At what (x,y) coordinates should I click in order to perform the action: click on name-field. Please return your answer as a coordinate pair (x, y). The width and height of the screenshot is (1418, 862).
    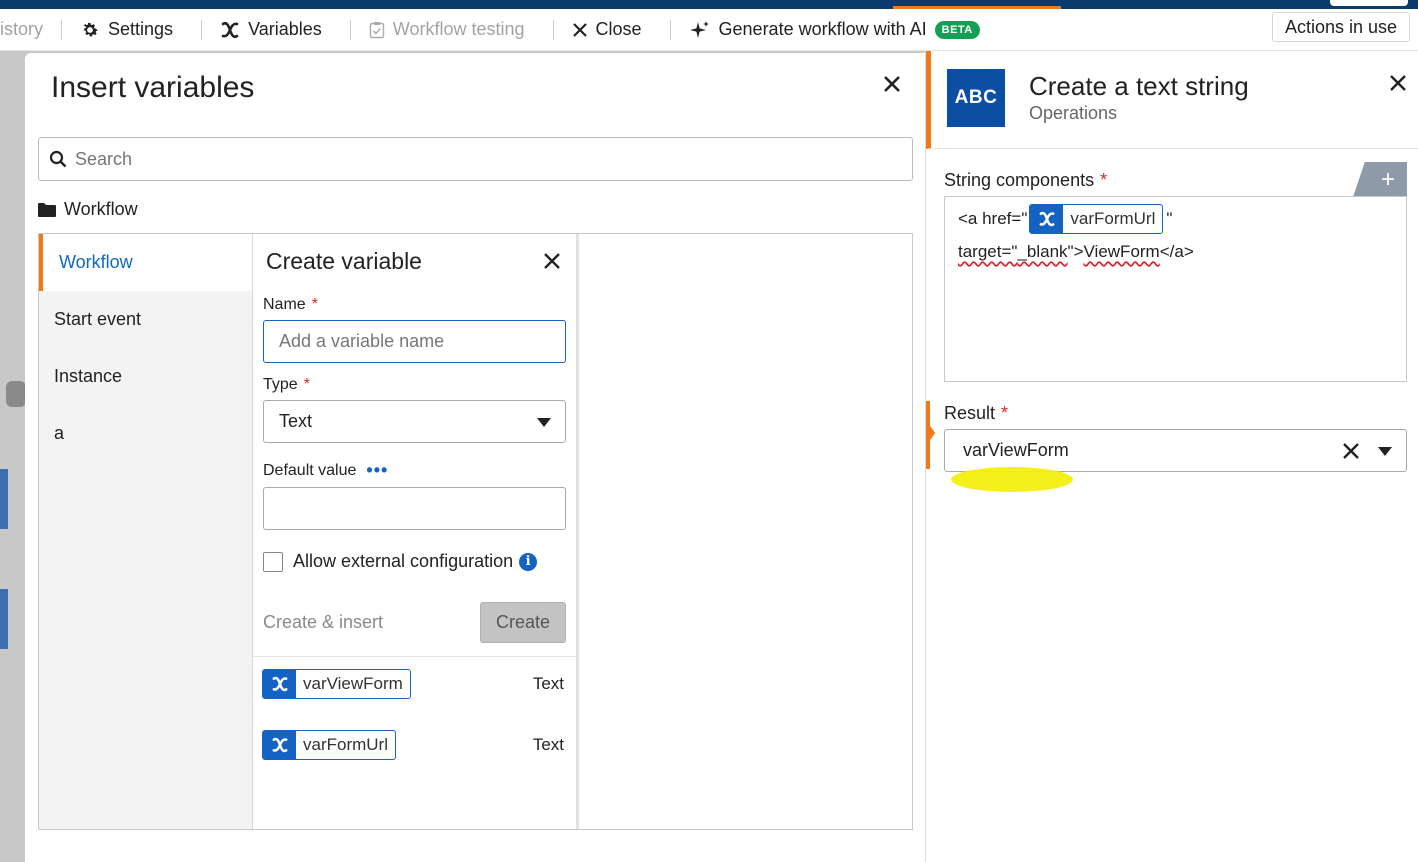
    Looking at the image, I should click on (414, 341).